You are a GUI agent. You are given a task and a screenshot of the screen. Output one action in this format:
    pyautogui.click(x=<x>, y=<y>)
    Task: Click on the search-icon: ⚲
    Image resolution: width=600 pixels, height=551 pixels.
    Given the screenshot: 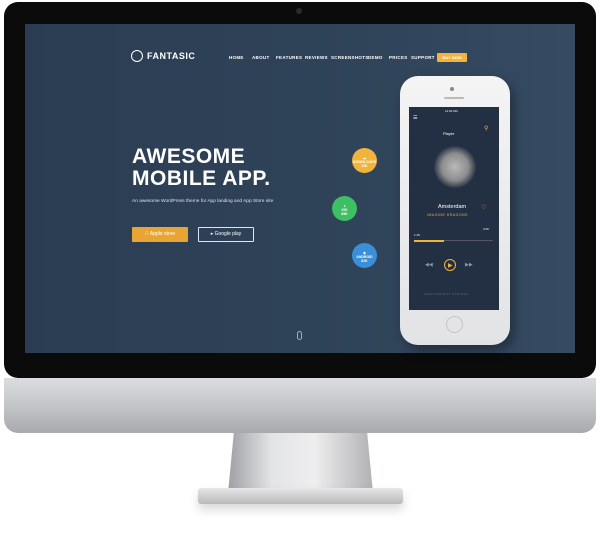 What is the action you would take?
    pyautogui.click(x=486, y=128)
    